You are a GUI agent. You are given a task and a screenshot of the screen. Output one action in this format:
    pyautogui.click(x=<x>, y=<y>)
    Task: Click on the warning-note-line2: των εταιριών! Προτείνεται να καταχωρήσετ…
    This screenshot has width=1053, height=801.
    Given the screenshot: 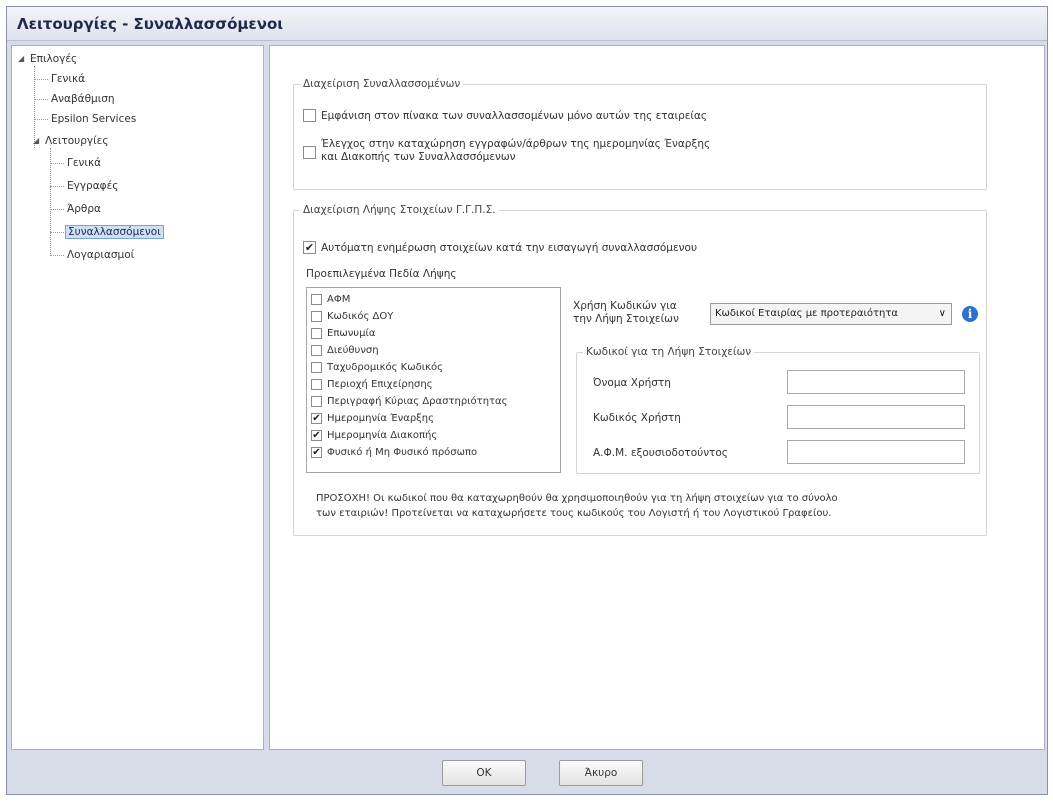 What is the action you would take?
    pyautogui.click(x=574, y=513)
    